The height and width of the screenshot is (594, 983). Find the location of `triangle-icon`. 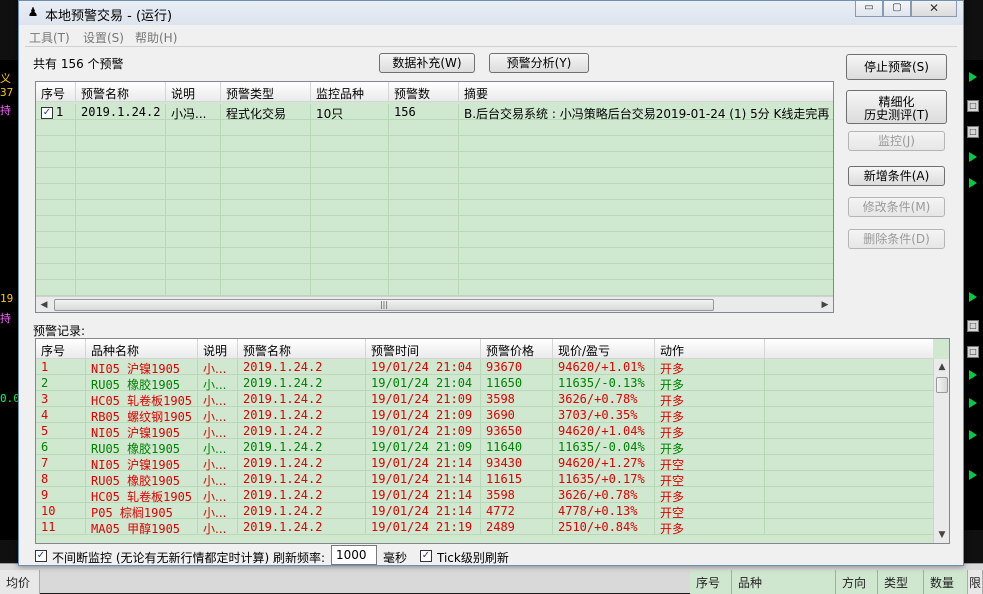

triangle-icon is located at coordinates (973, 297).